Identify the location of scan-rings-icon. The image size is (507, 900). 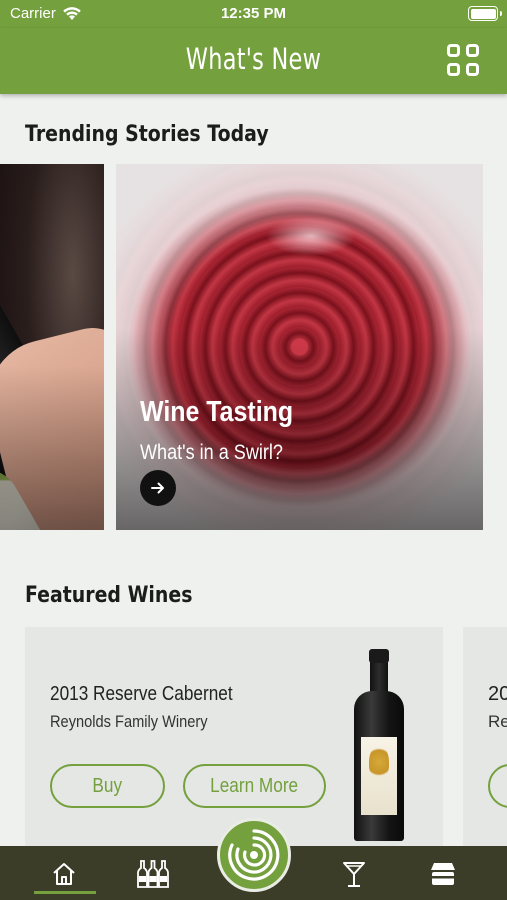
(254, 855).